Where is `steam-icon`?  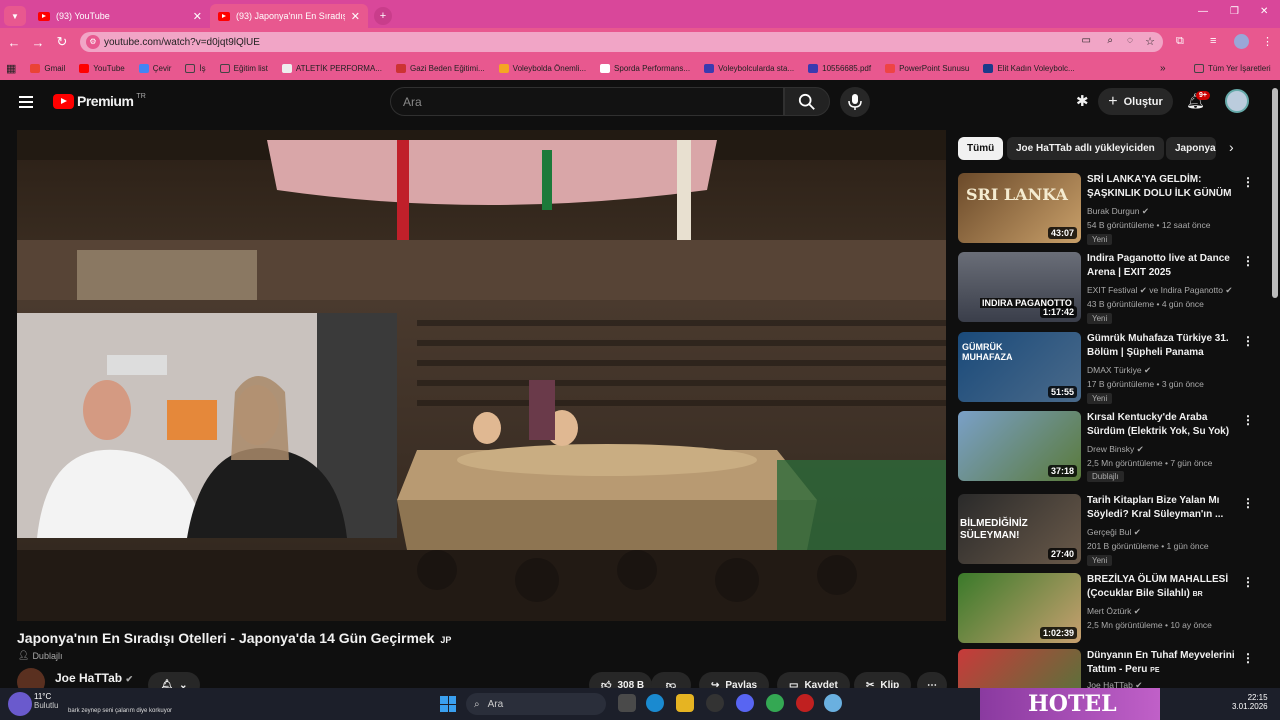 steam-icon is located at coordinates (715, 703).